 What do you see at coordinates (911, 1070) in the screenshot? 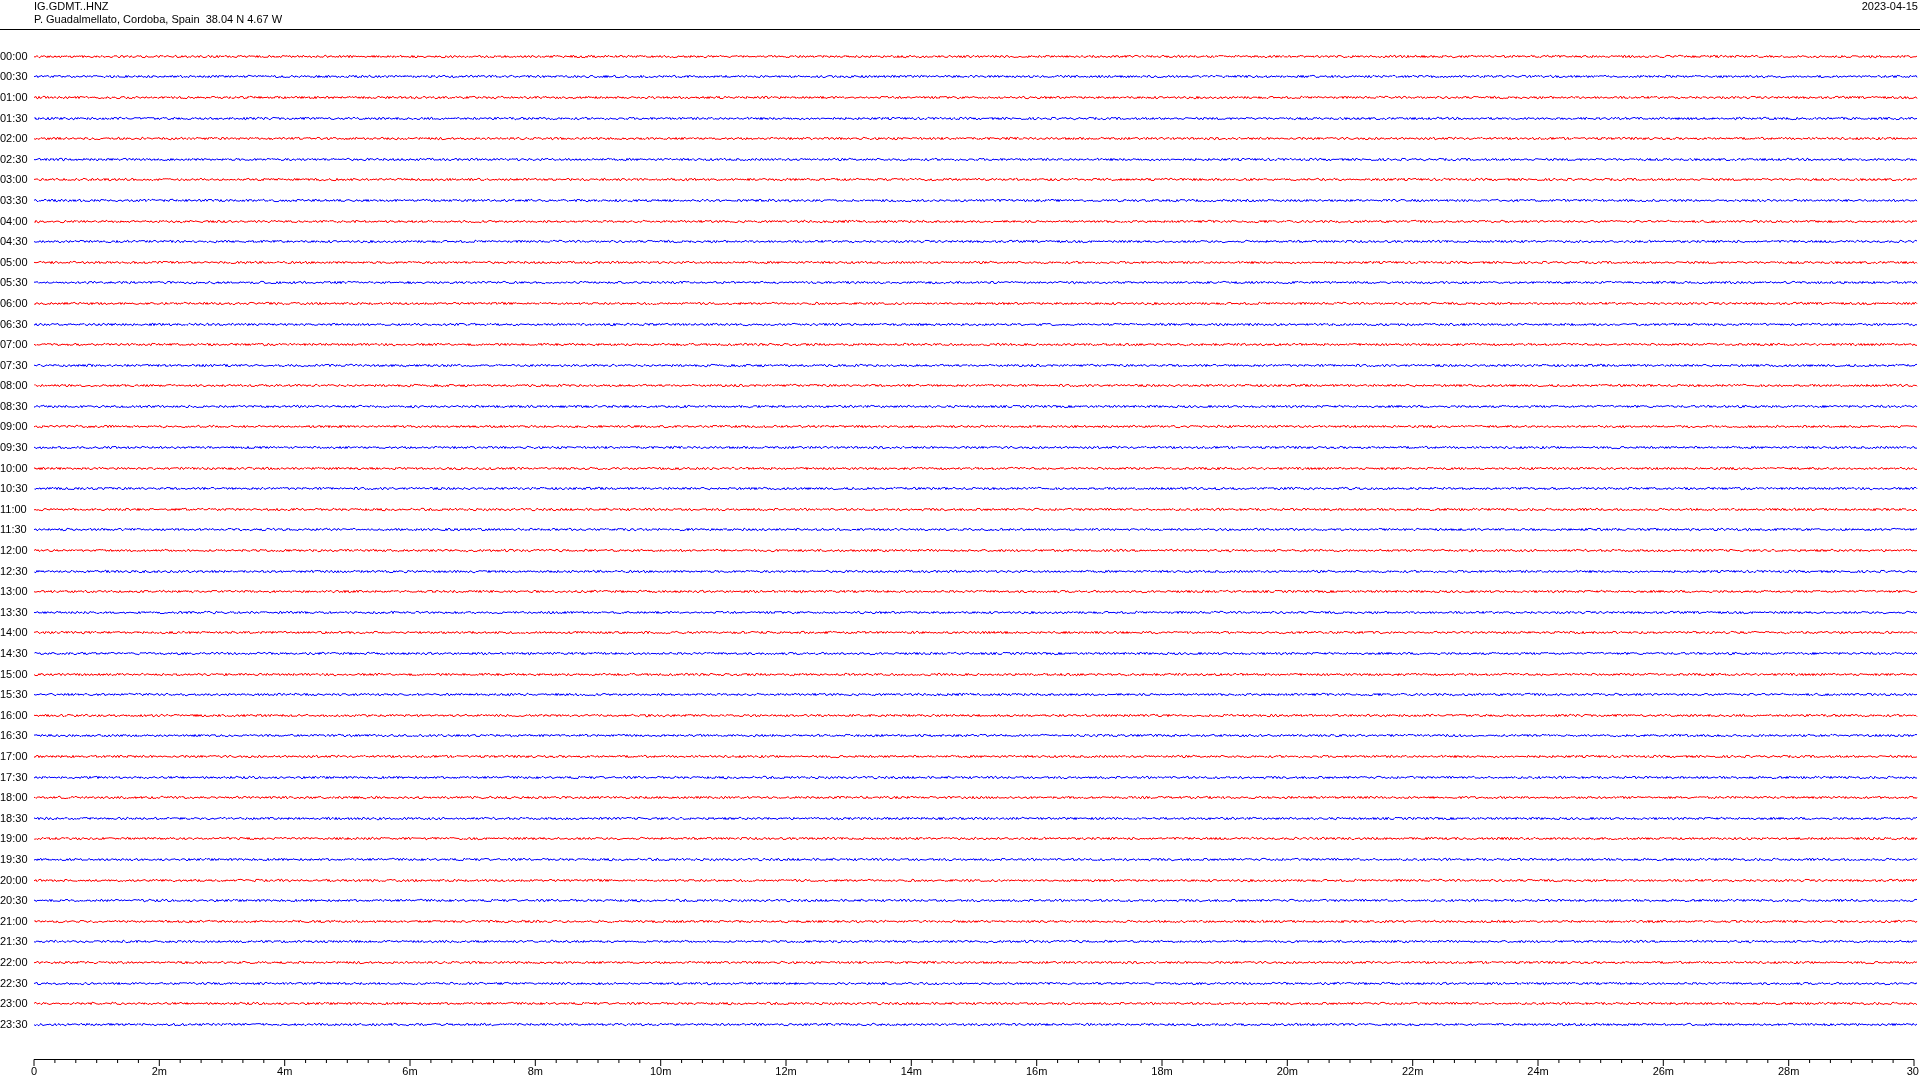
I see `tick-label: 14m` at bounding box center [911, 1070].